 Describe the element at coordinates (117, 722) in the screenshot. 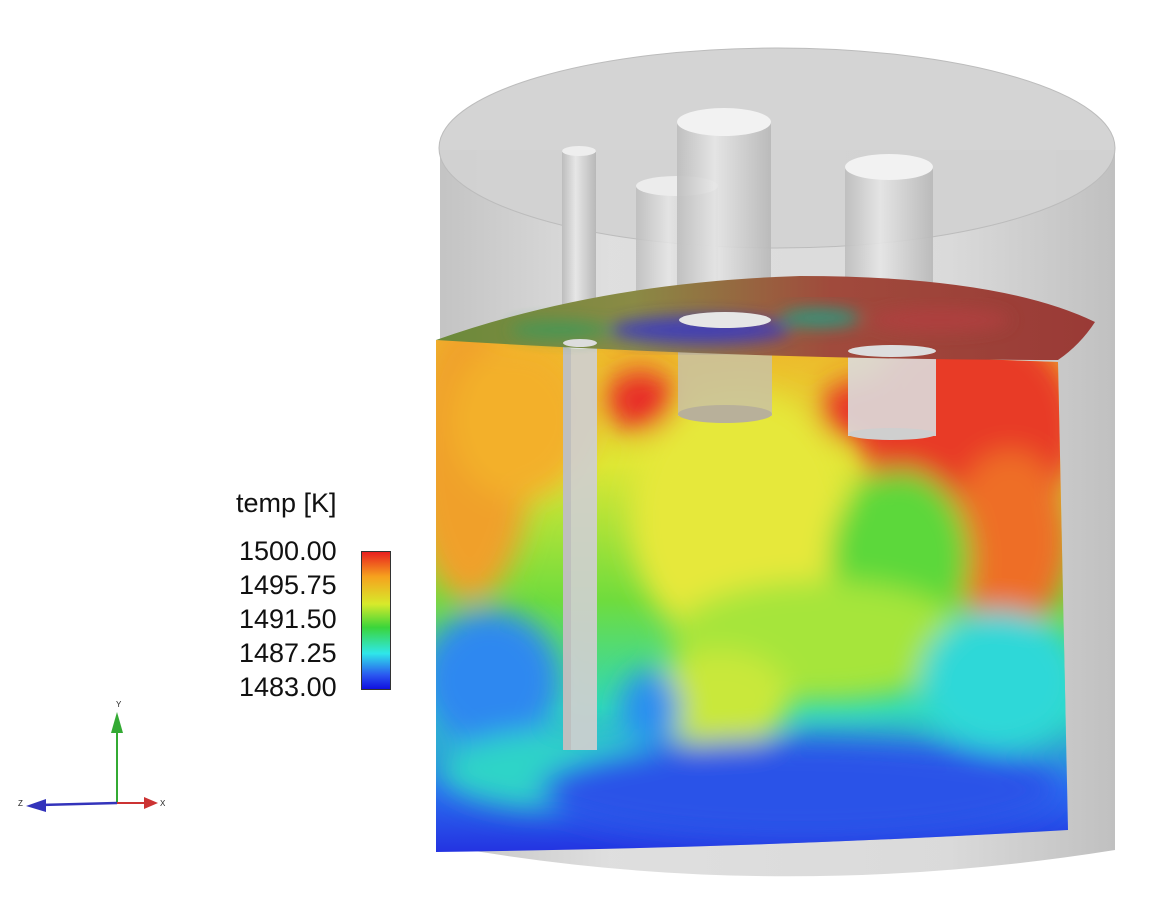

I see `y-axis-arrow-icon` at that location.